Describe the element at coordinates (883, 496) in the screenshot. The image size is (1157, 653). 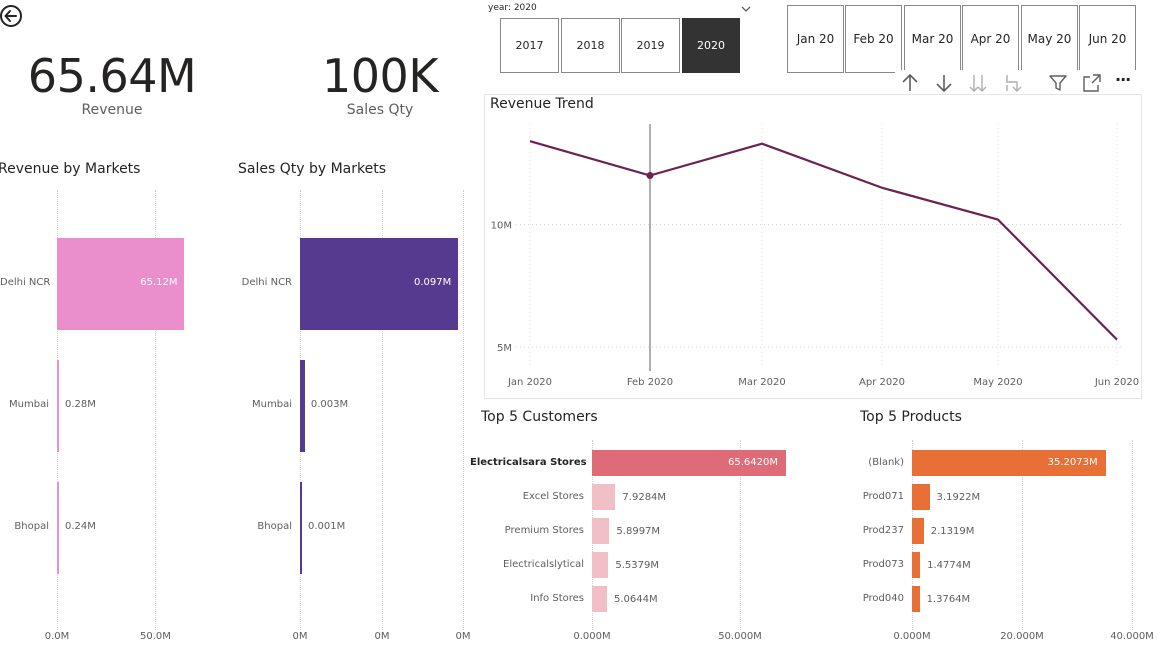
I see `category-label: Prod071` at that location.